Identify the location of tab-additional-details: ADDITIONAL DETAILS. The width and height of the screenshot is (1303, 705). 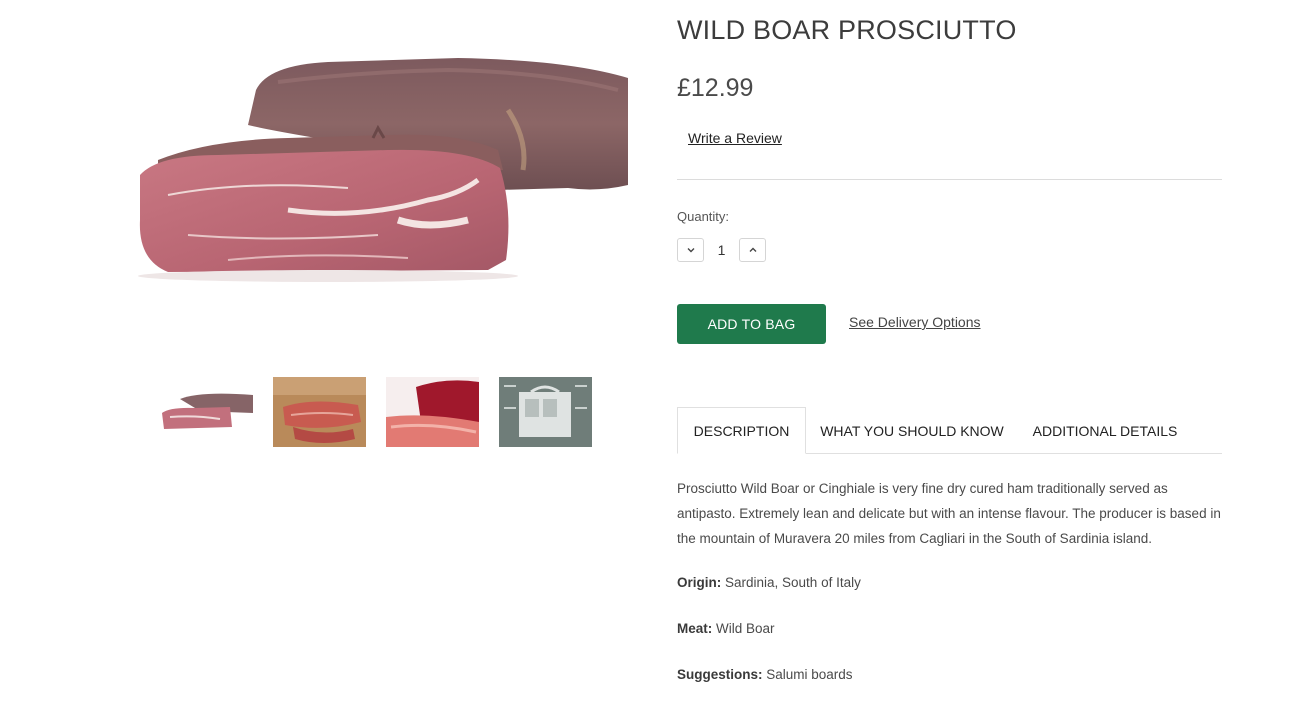
(1105, 430).